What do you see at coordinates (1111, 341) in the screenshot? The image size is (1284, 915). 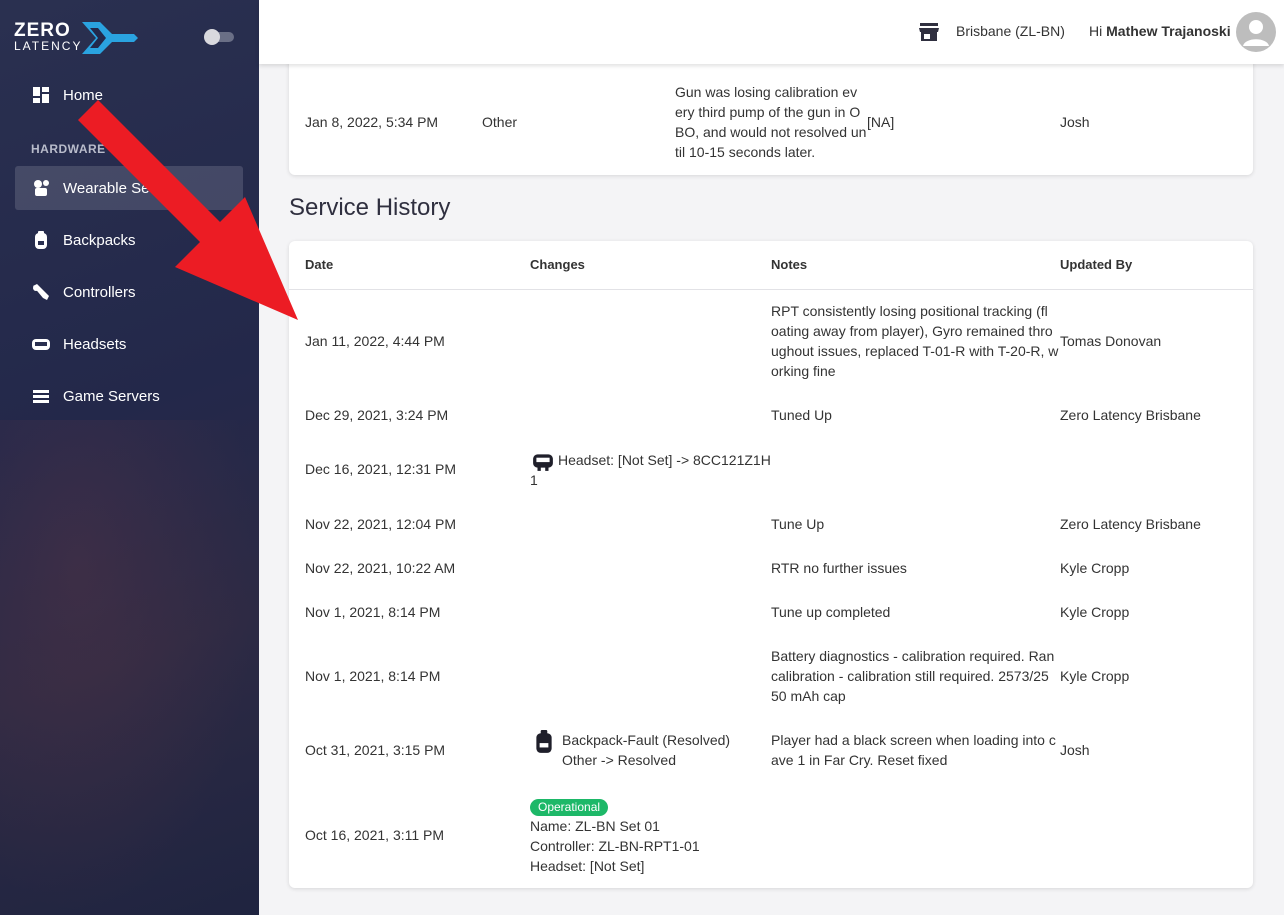 I see `row-updated-by: Tomas Donovan` at bounding box center [1111, 341].